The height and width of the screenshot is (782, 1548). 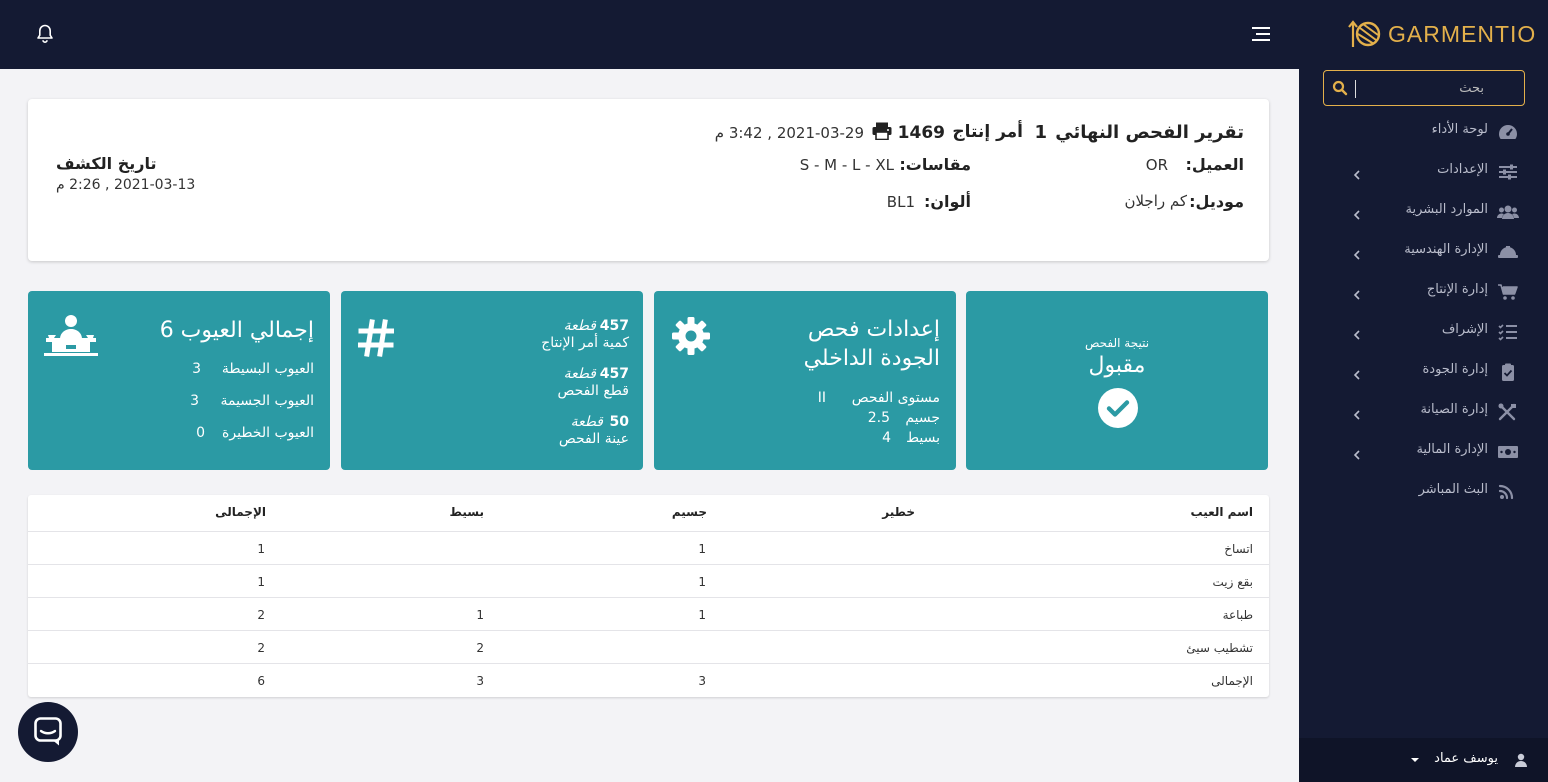 What do you see at coordinates (947, 201) in the screenshot?
I see `colors-label: ألوان:` at bounding box center [947, 201].